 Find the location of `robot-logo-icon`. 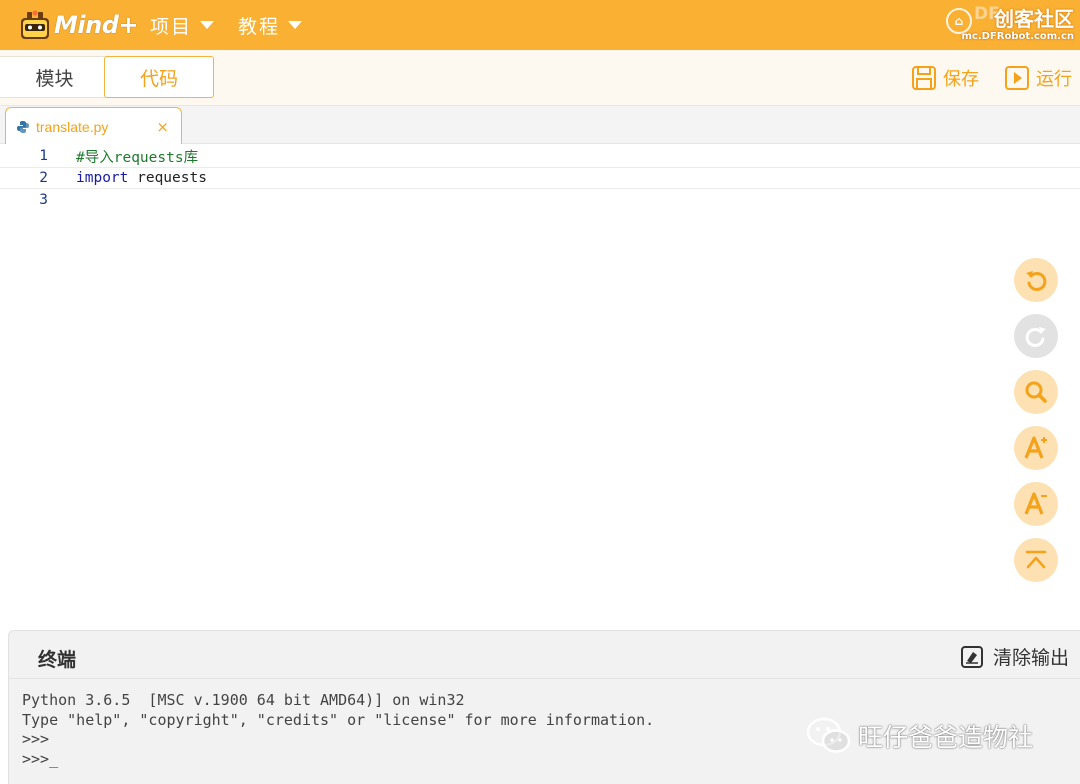

robot-logo-icon is located at coordinates (35, 25).